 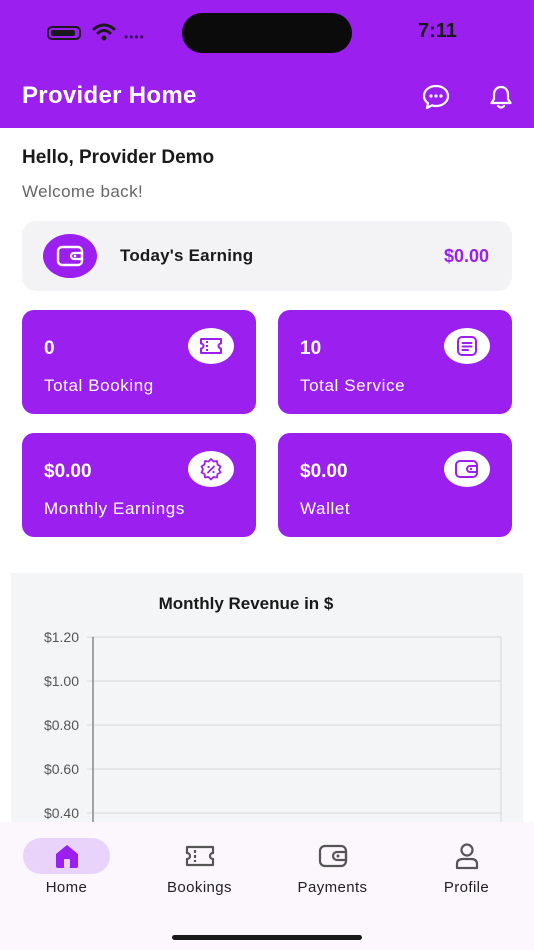 I want to click on wallet-card: $0.00 Wallet, so click(x=395, y=485).